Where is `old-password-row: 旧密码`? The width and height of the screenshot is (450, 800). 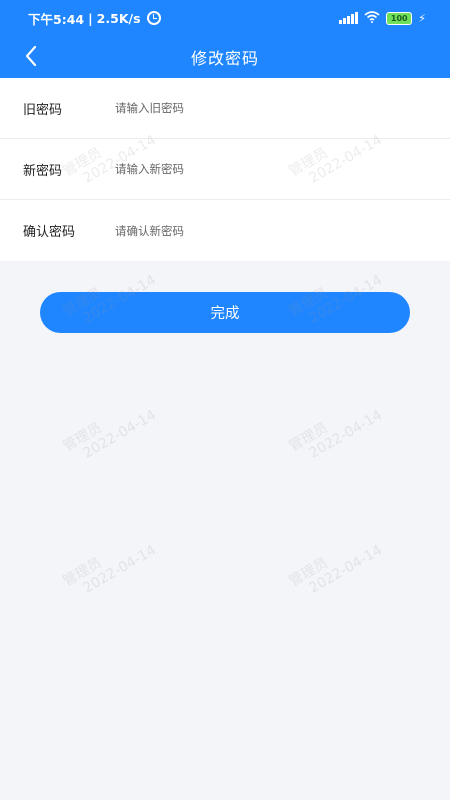 old-password-row: 旧密码 is located at coordinates (225, 108).